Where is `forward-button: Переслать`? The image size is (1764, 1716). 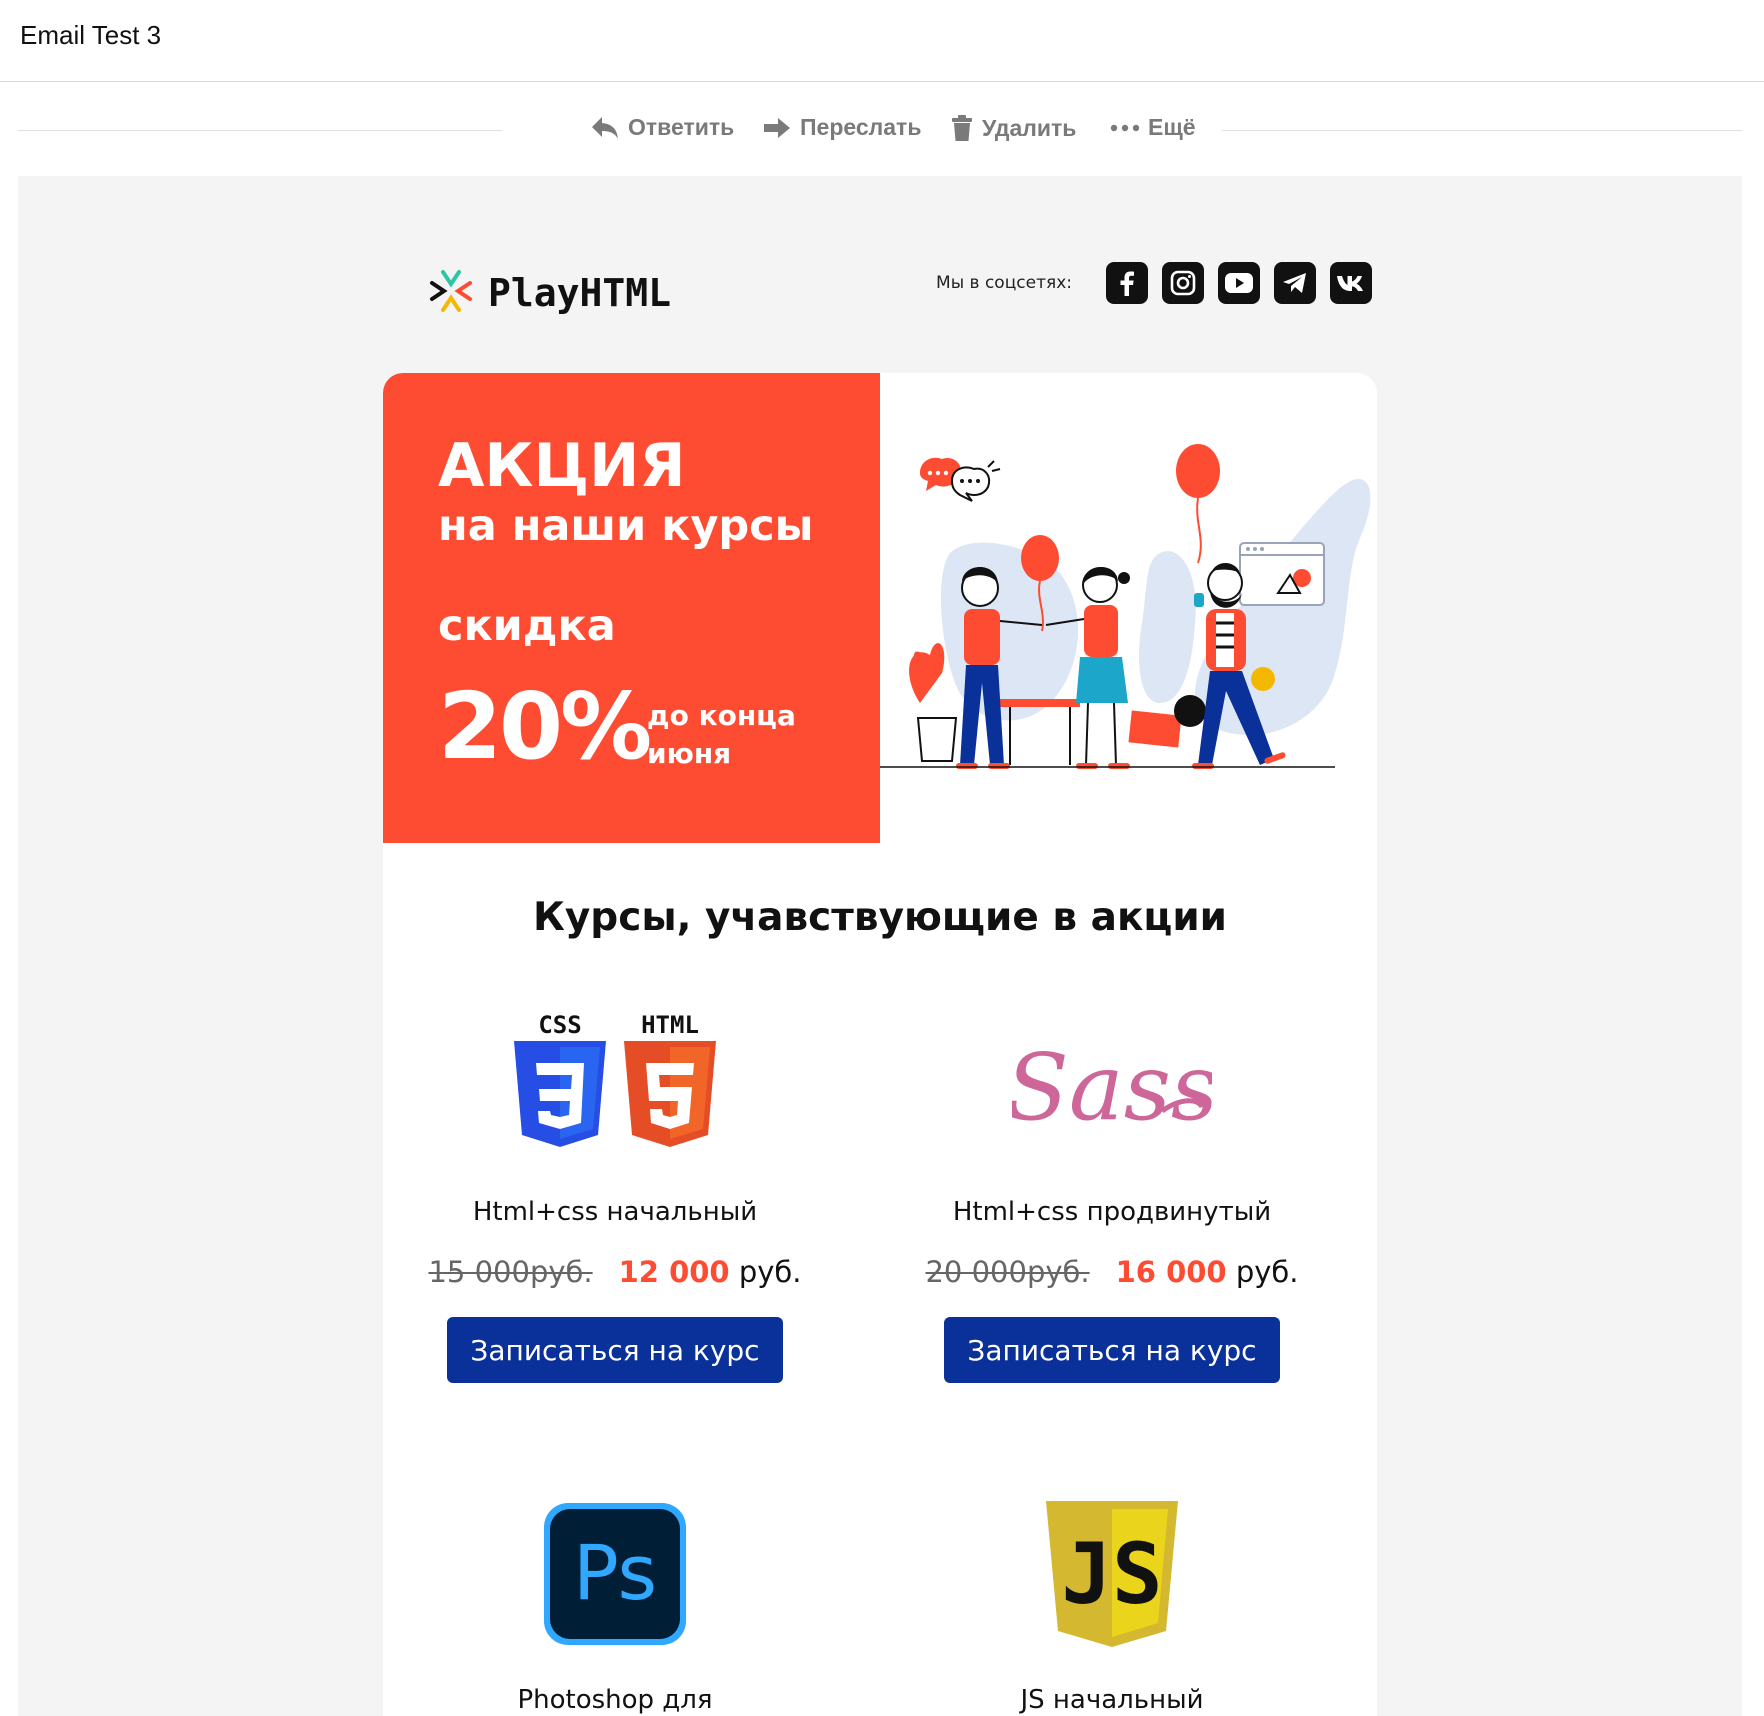 forward-button: Переслать is located at coordinates (841, 127).